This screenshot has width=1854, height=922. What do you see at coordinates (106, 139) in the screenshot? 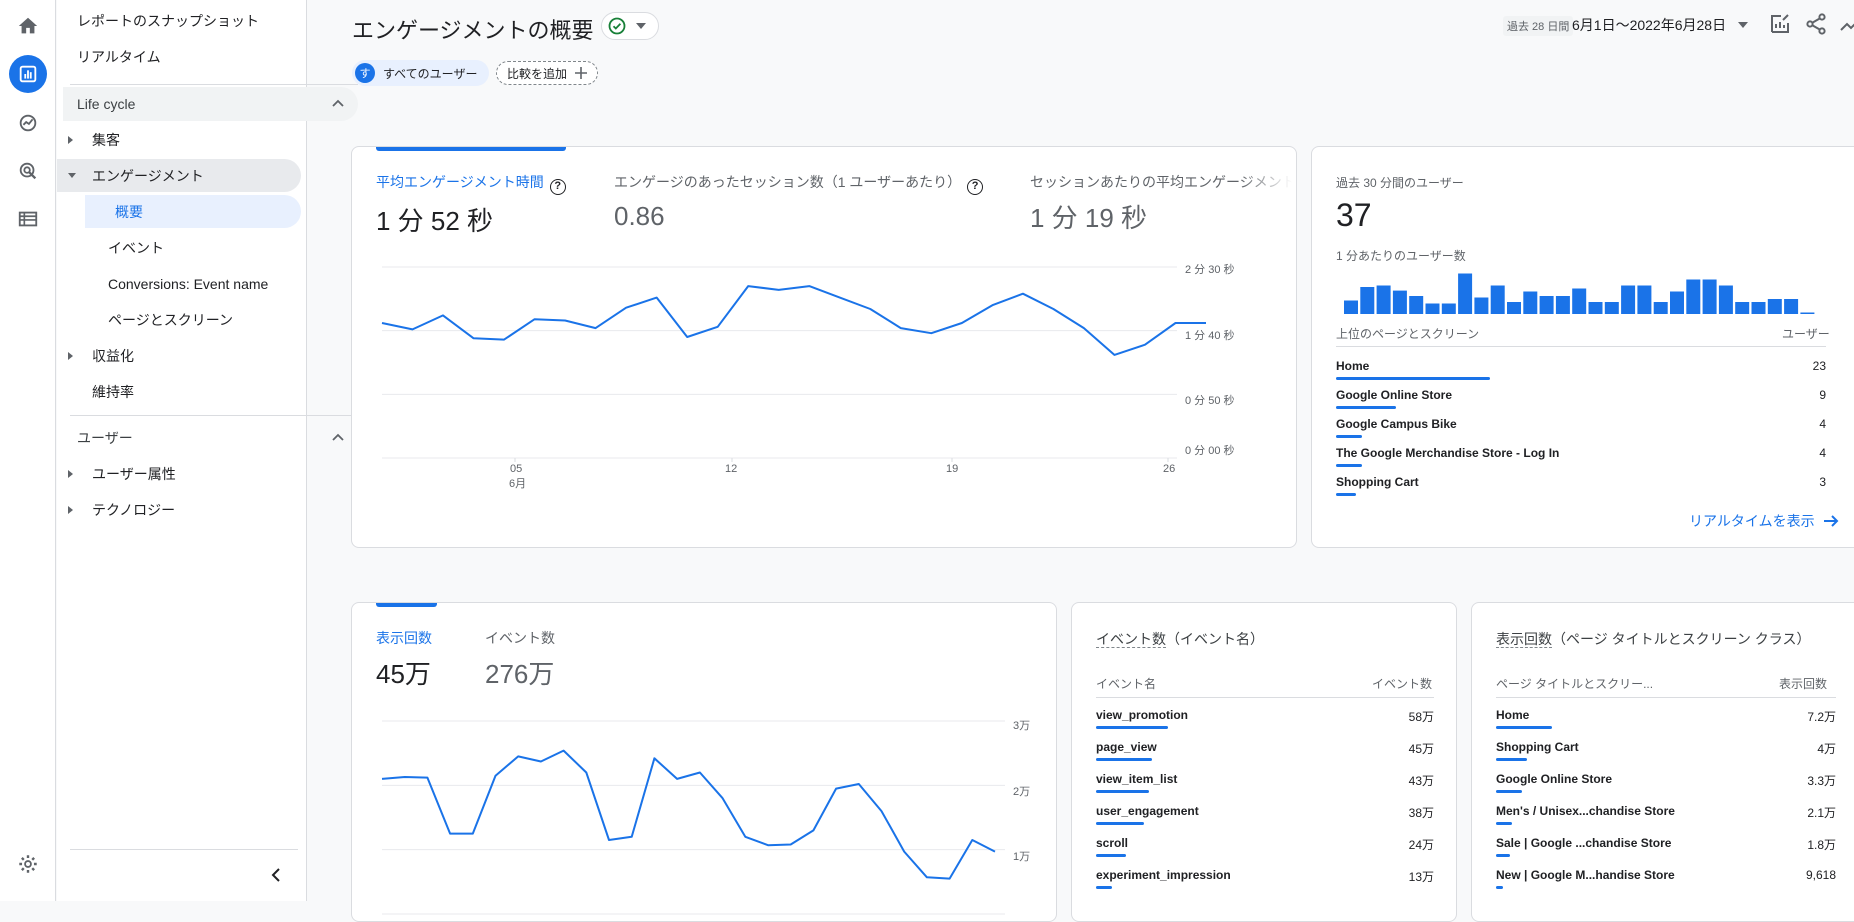
I see `sidebar-item-label: 集客` at bounding box center [106, 139].